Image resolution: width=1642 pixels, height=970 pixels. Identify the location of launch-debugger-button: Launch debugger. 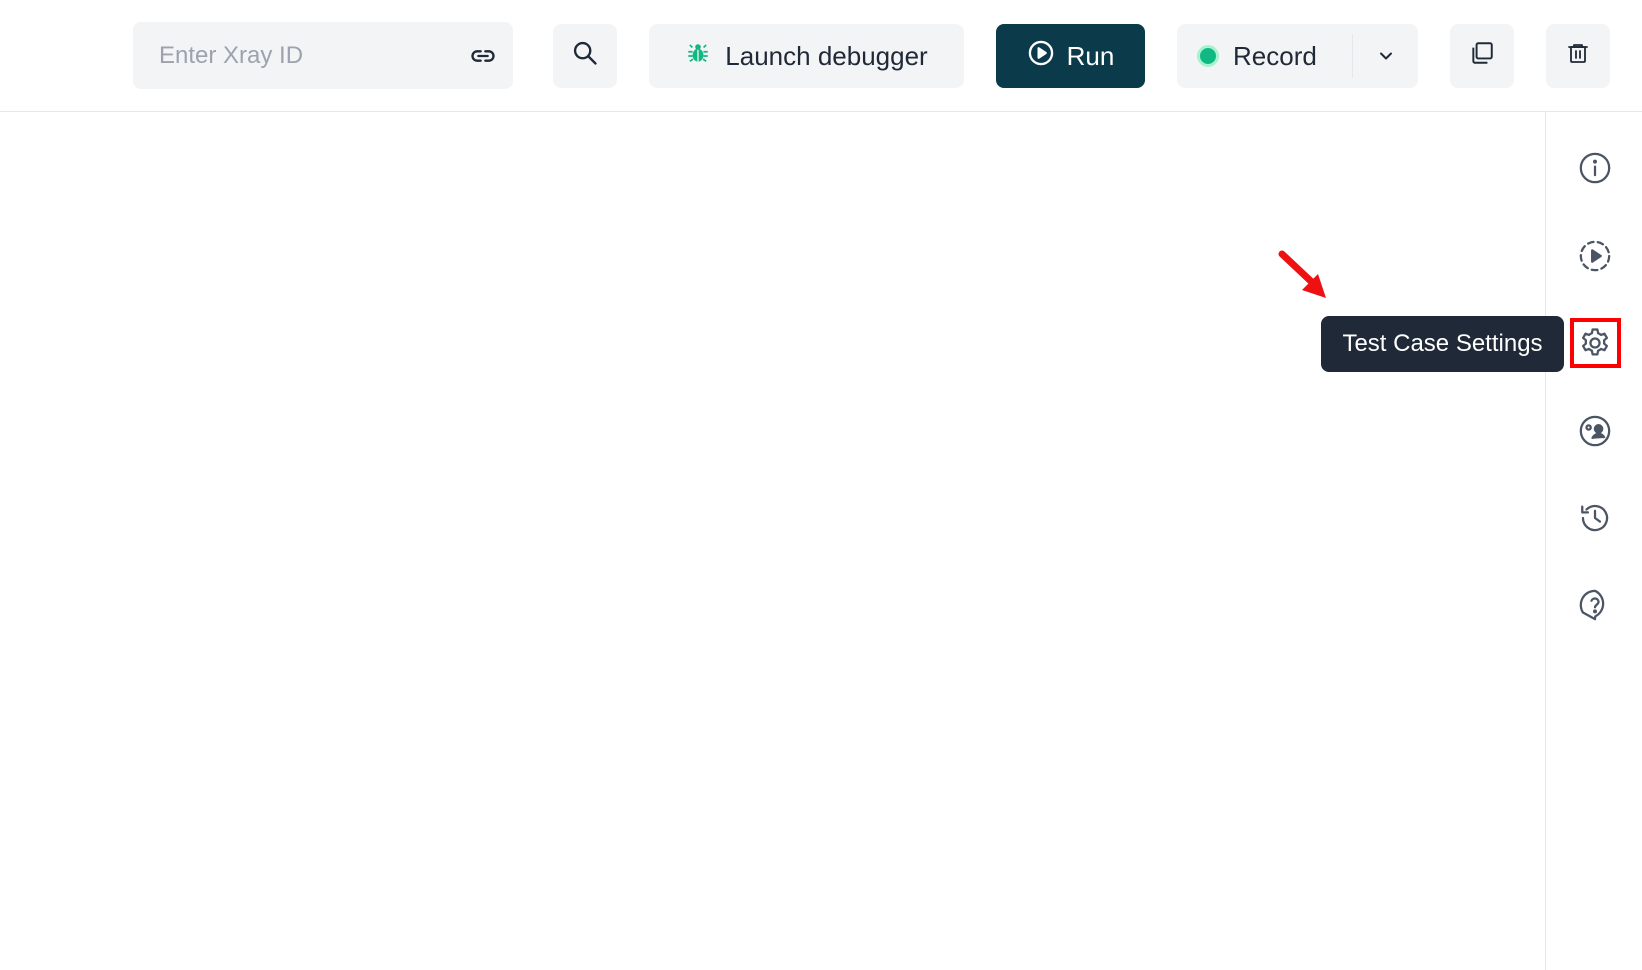
(806, 56).